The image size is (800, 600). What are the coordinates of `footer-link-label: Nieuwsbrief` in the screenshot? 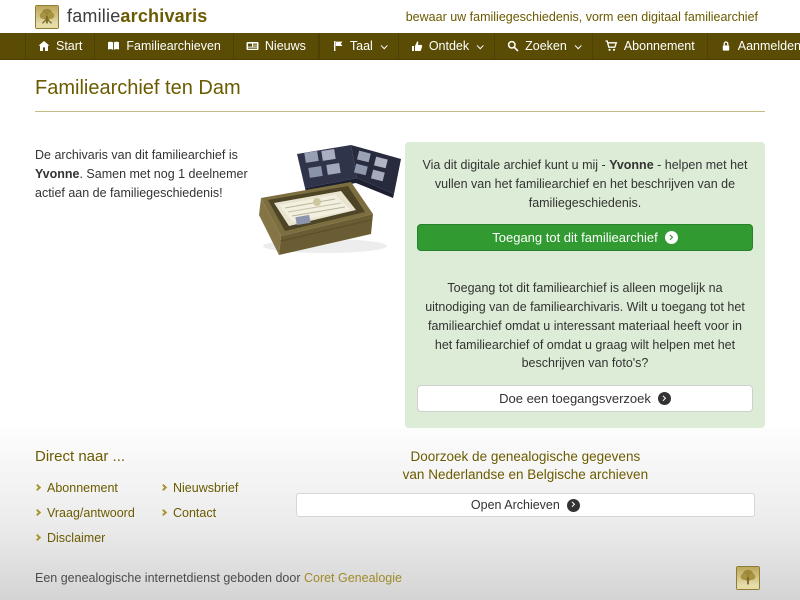 It's located at (206, 487).